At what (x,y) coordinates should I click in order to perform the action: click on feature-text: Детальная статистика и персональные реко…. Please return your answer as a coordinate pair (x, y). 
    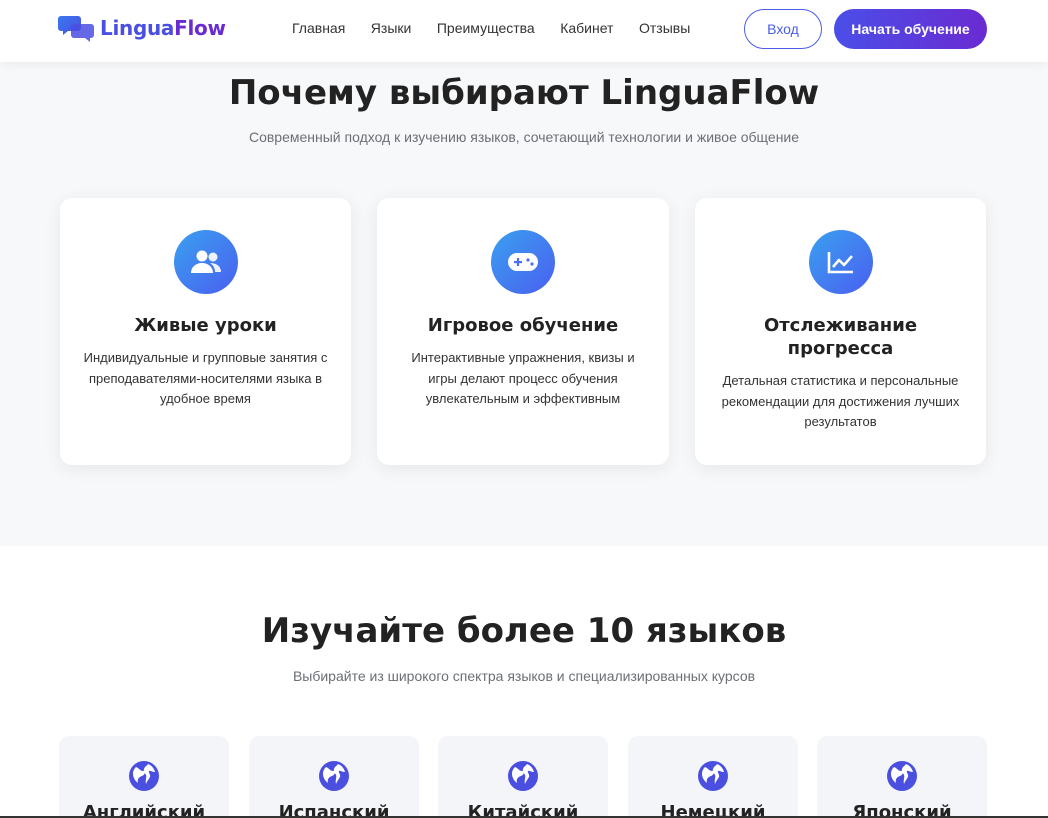
    Looking at the image, I should click on (840, 401).